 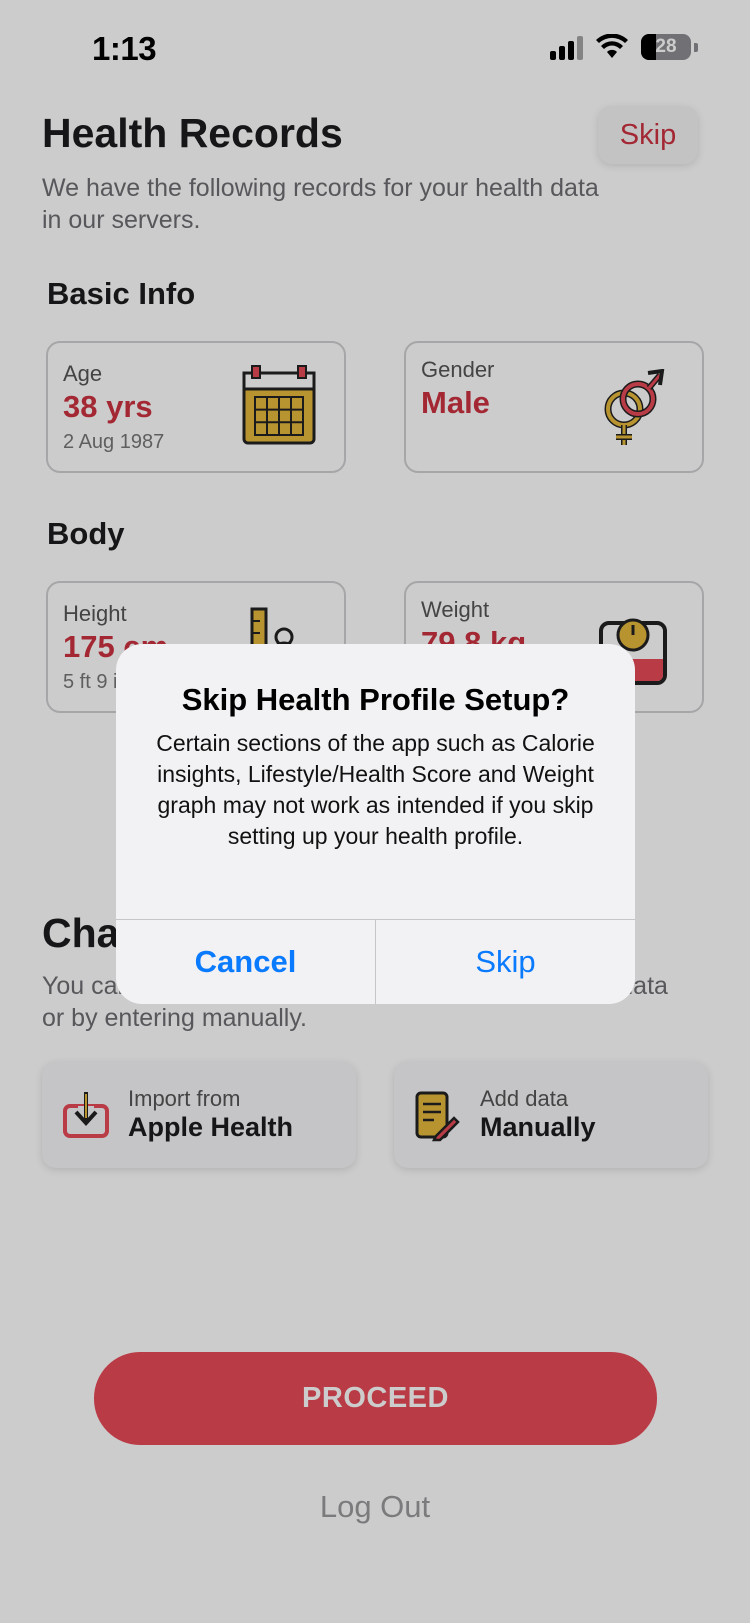 I want to click on alert-skip-button: Skip, so click(x=505, y=962).